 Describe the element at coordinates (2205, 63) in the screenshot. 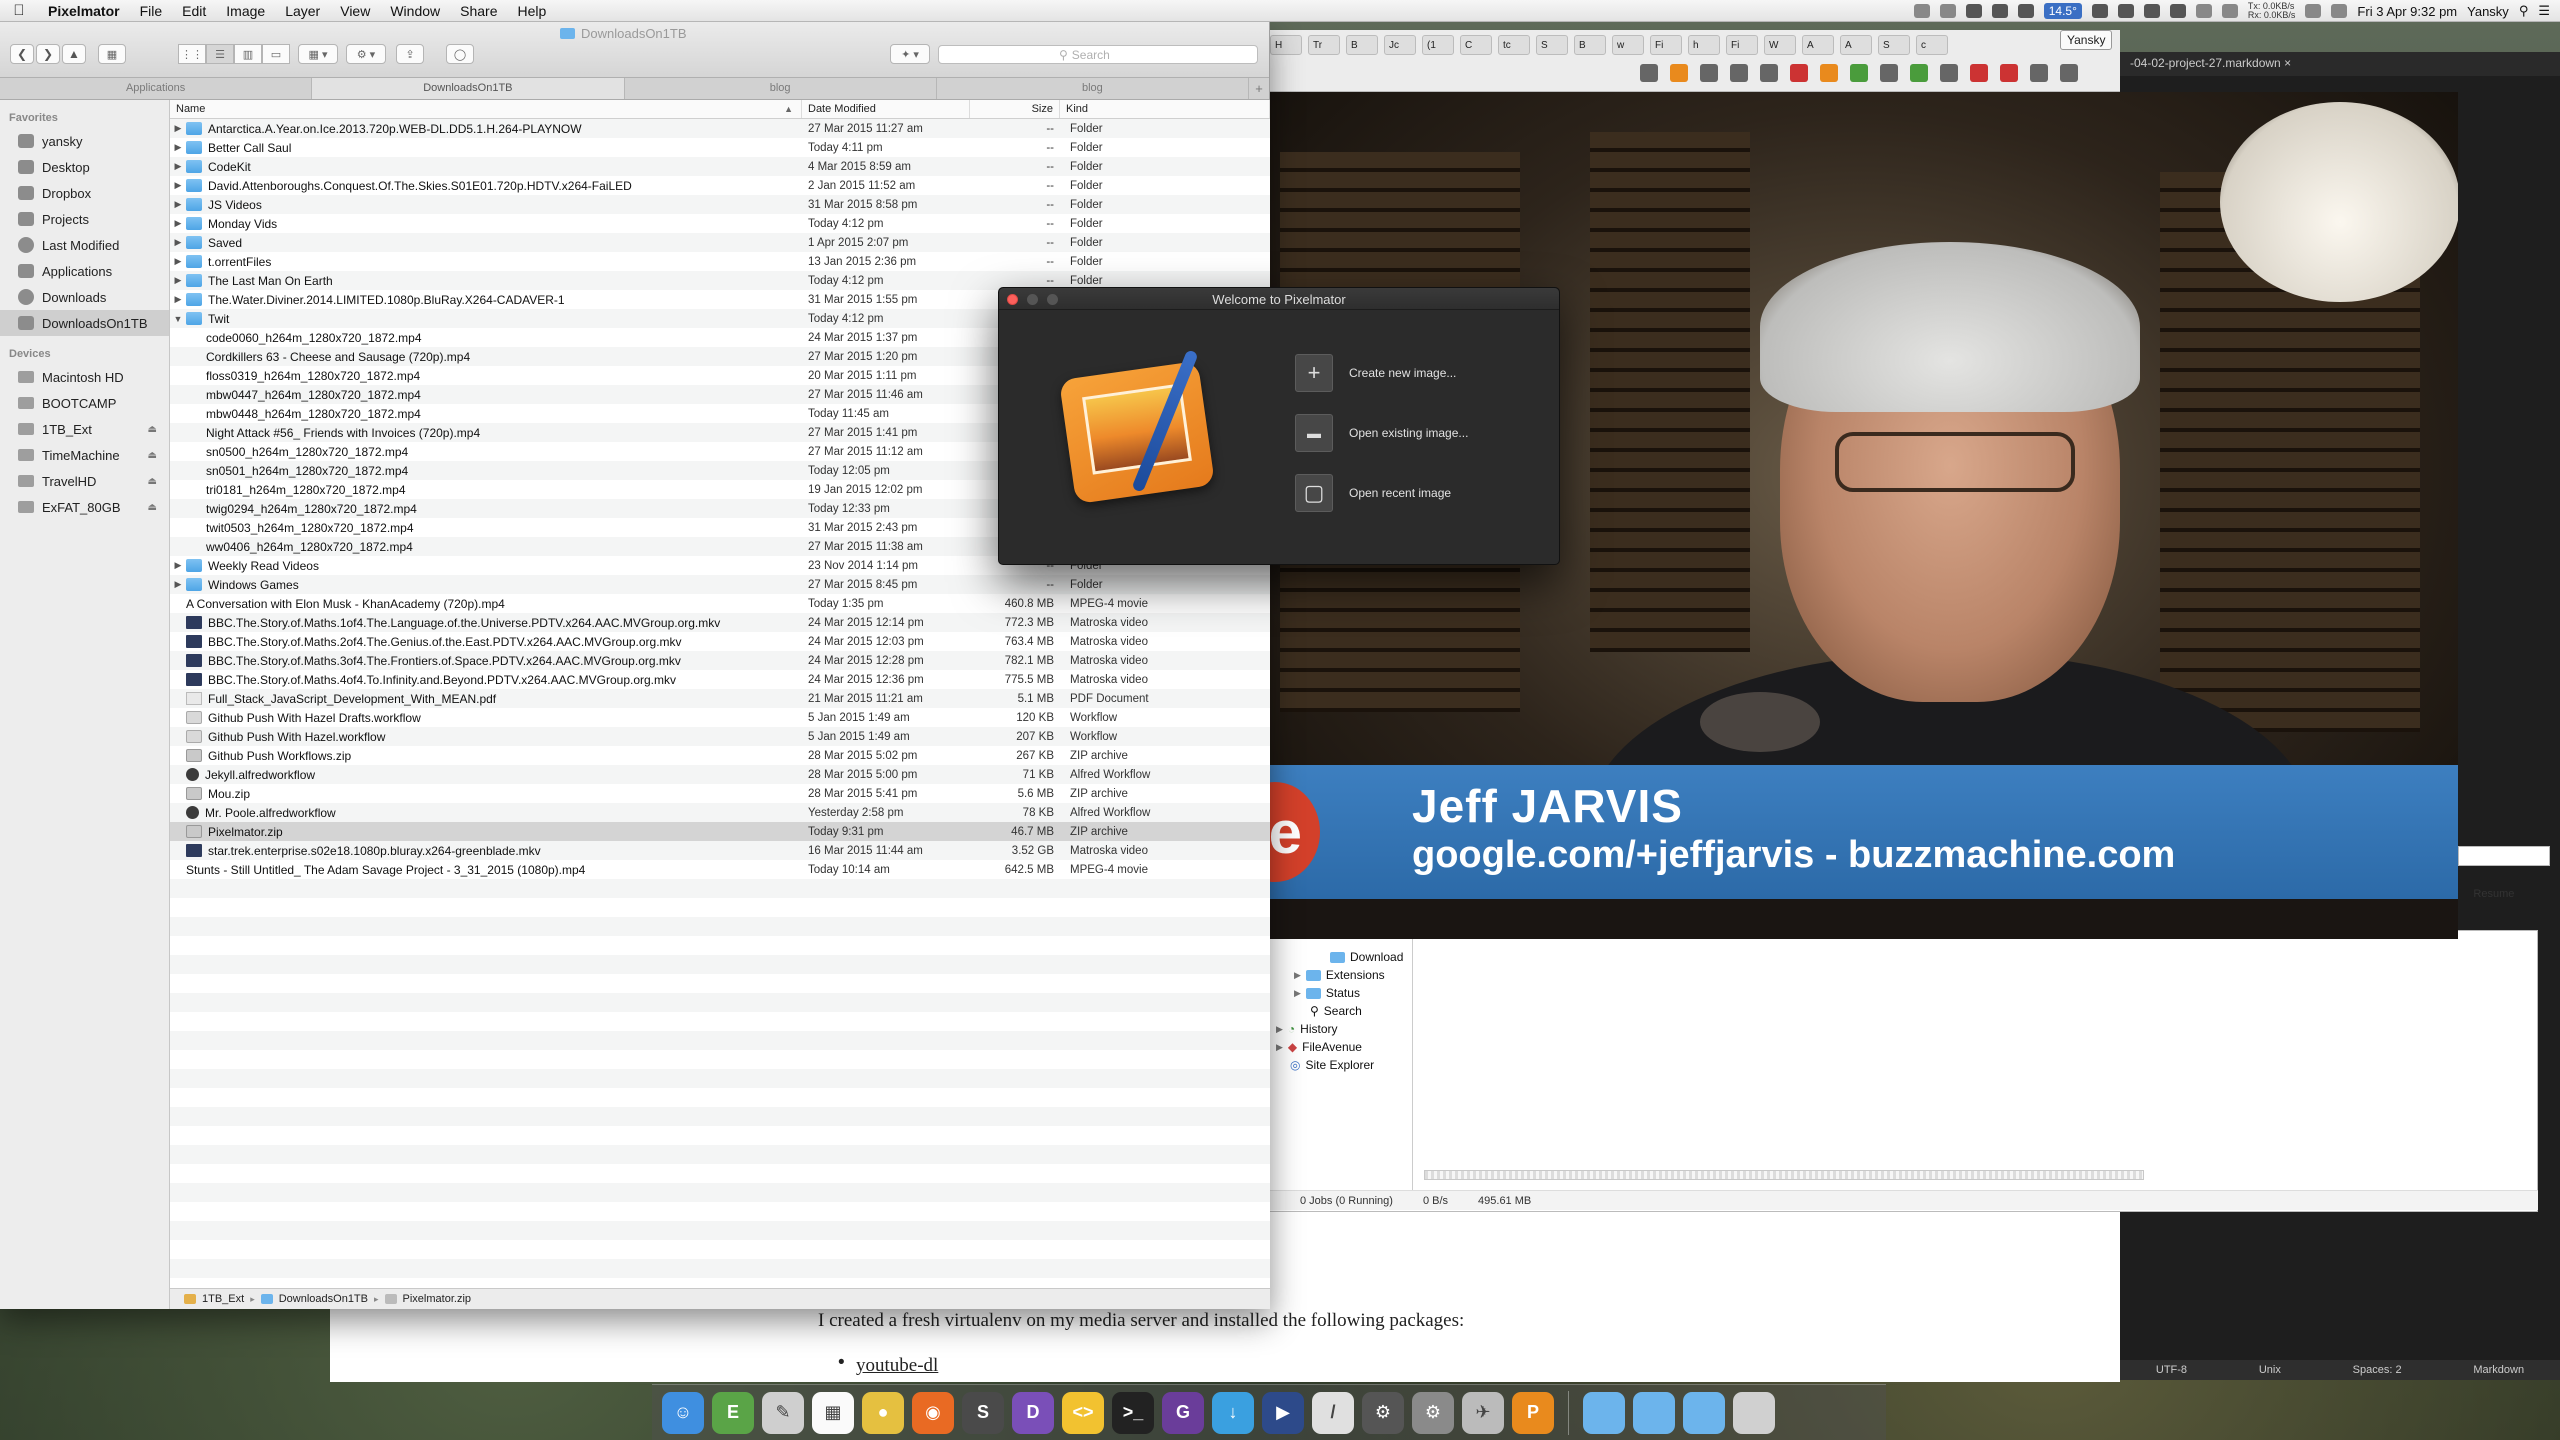

I see `editor-tab: -04-02-project-27.markdown` at that location.